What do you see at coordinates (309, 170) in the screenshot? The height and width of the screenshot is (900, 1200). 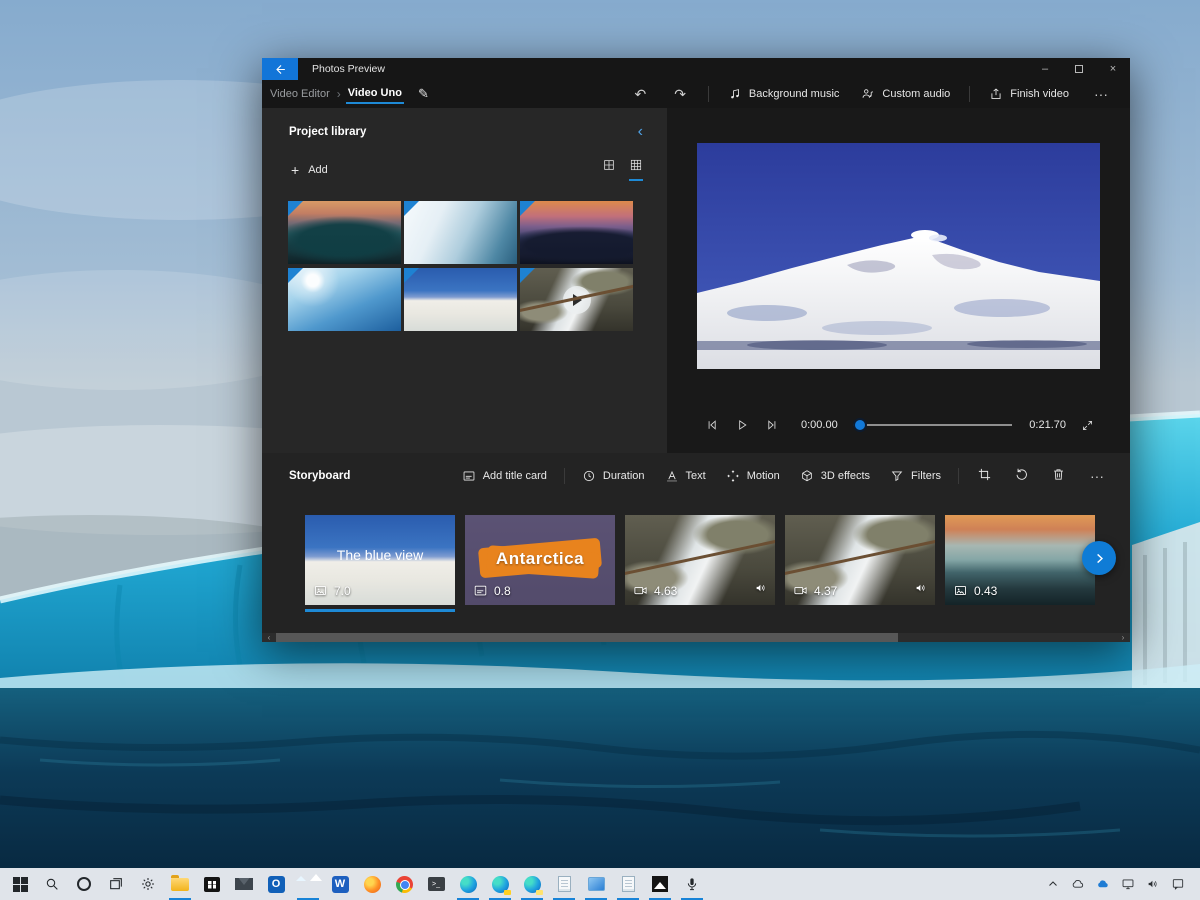 I see `add-media-button: + Add` at bounding box center [309, 170].